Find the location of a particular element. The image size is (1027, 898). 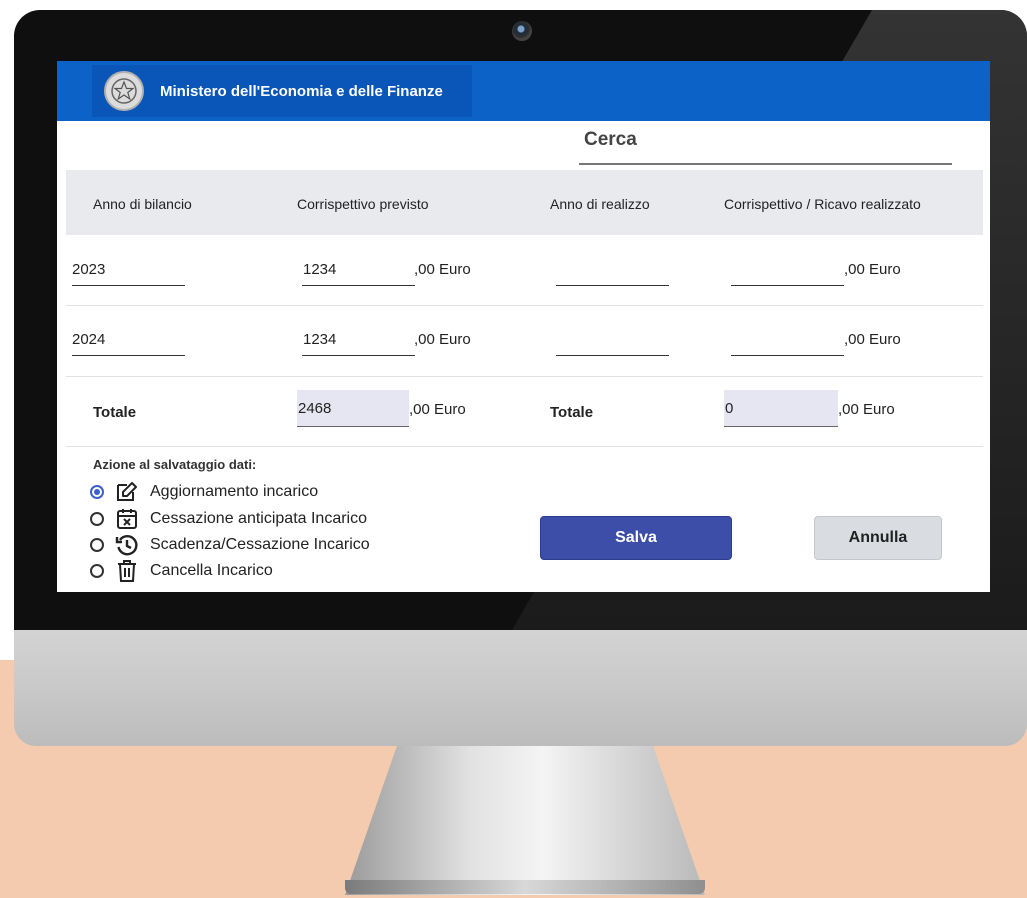

trash-icon is located at coordinates (127, 571).